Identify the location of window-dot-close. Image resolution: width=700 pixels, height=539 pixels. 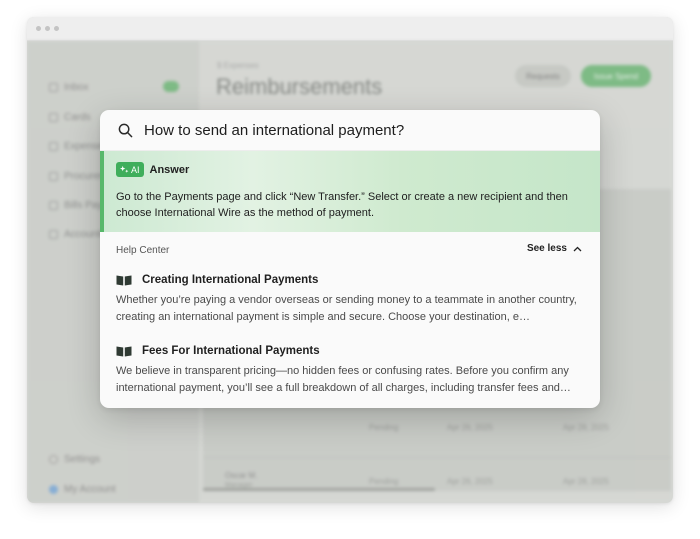
(38, 28).